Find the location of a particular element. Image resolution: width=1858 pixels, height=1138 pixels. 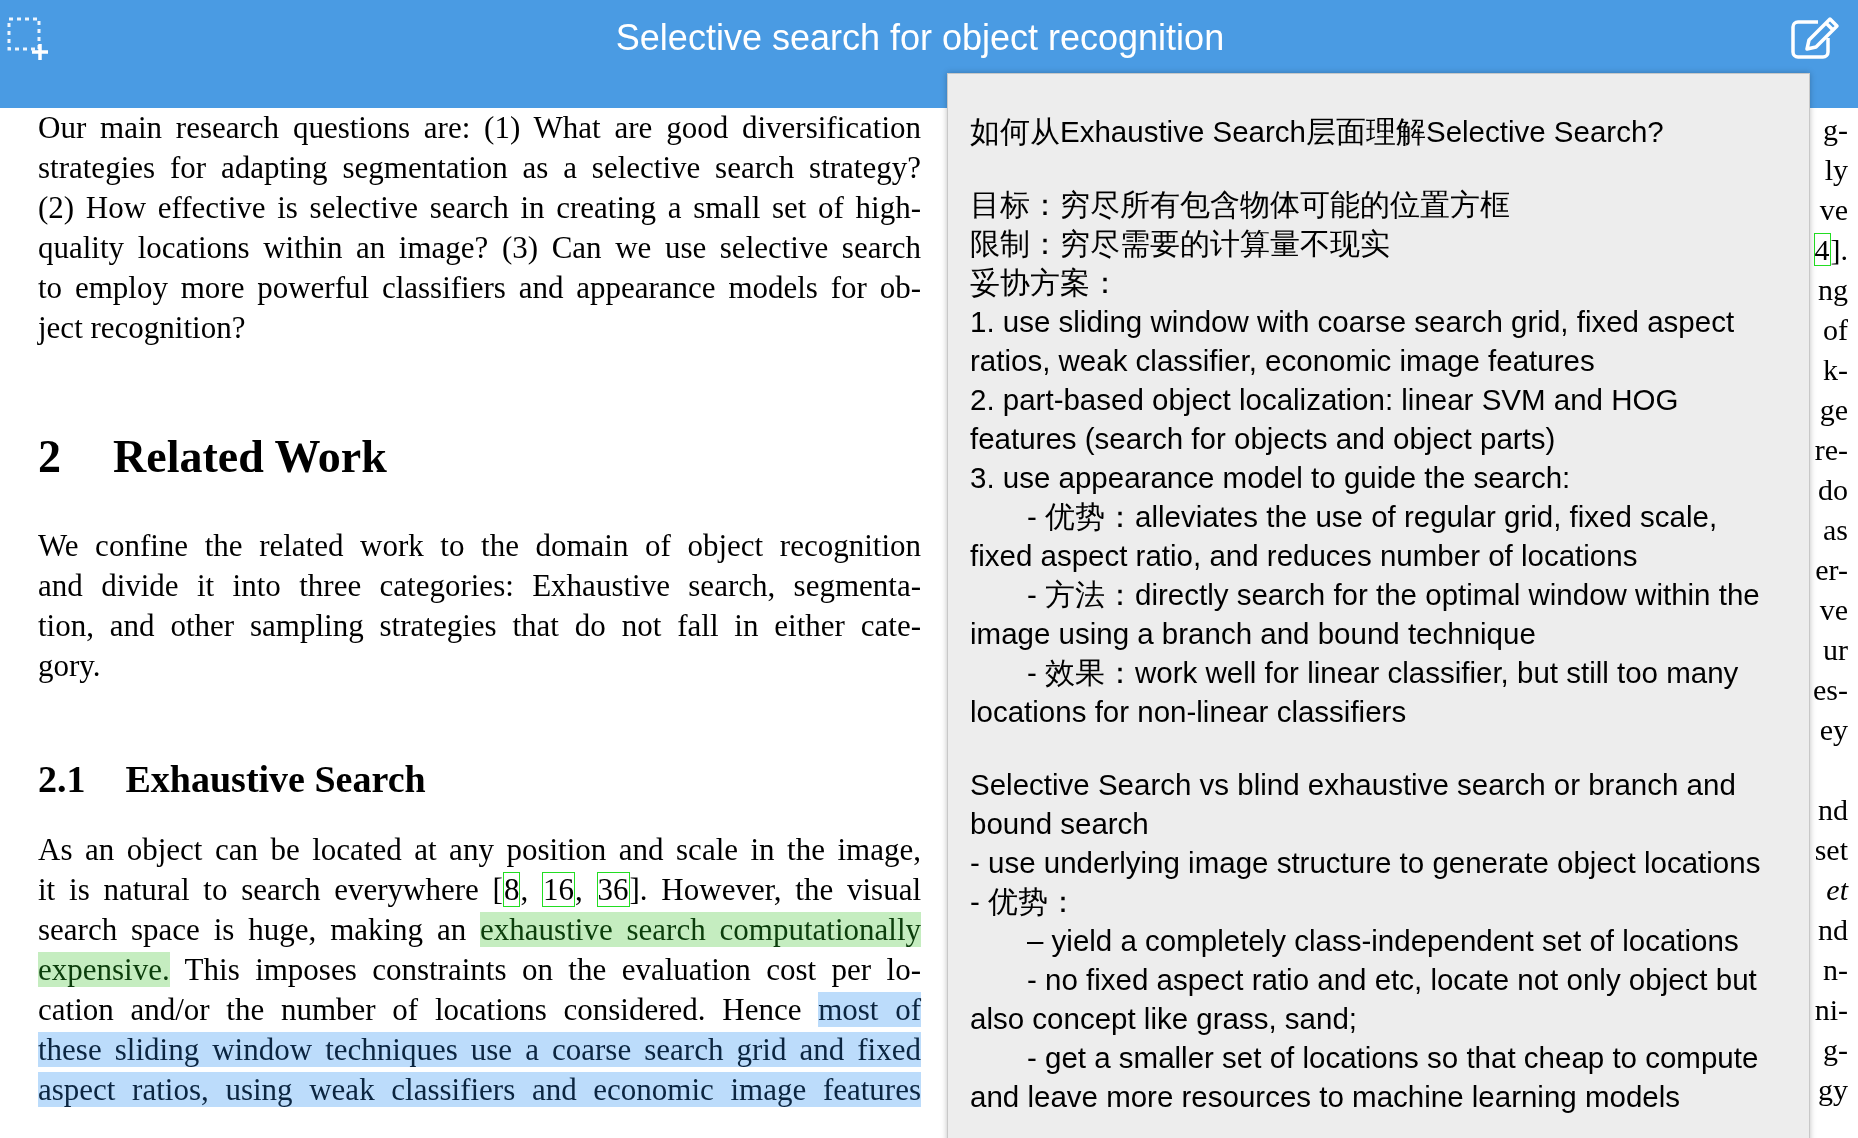

text-fragment: re- is located at coordinates (1830, 450).